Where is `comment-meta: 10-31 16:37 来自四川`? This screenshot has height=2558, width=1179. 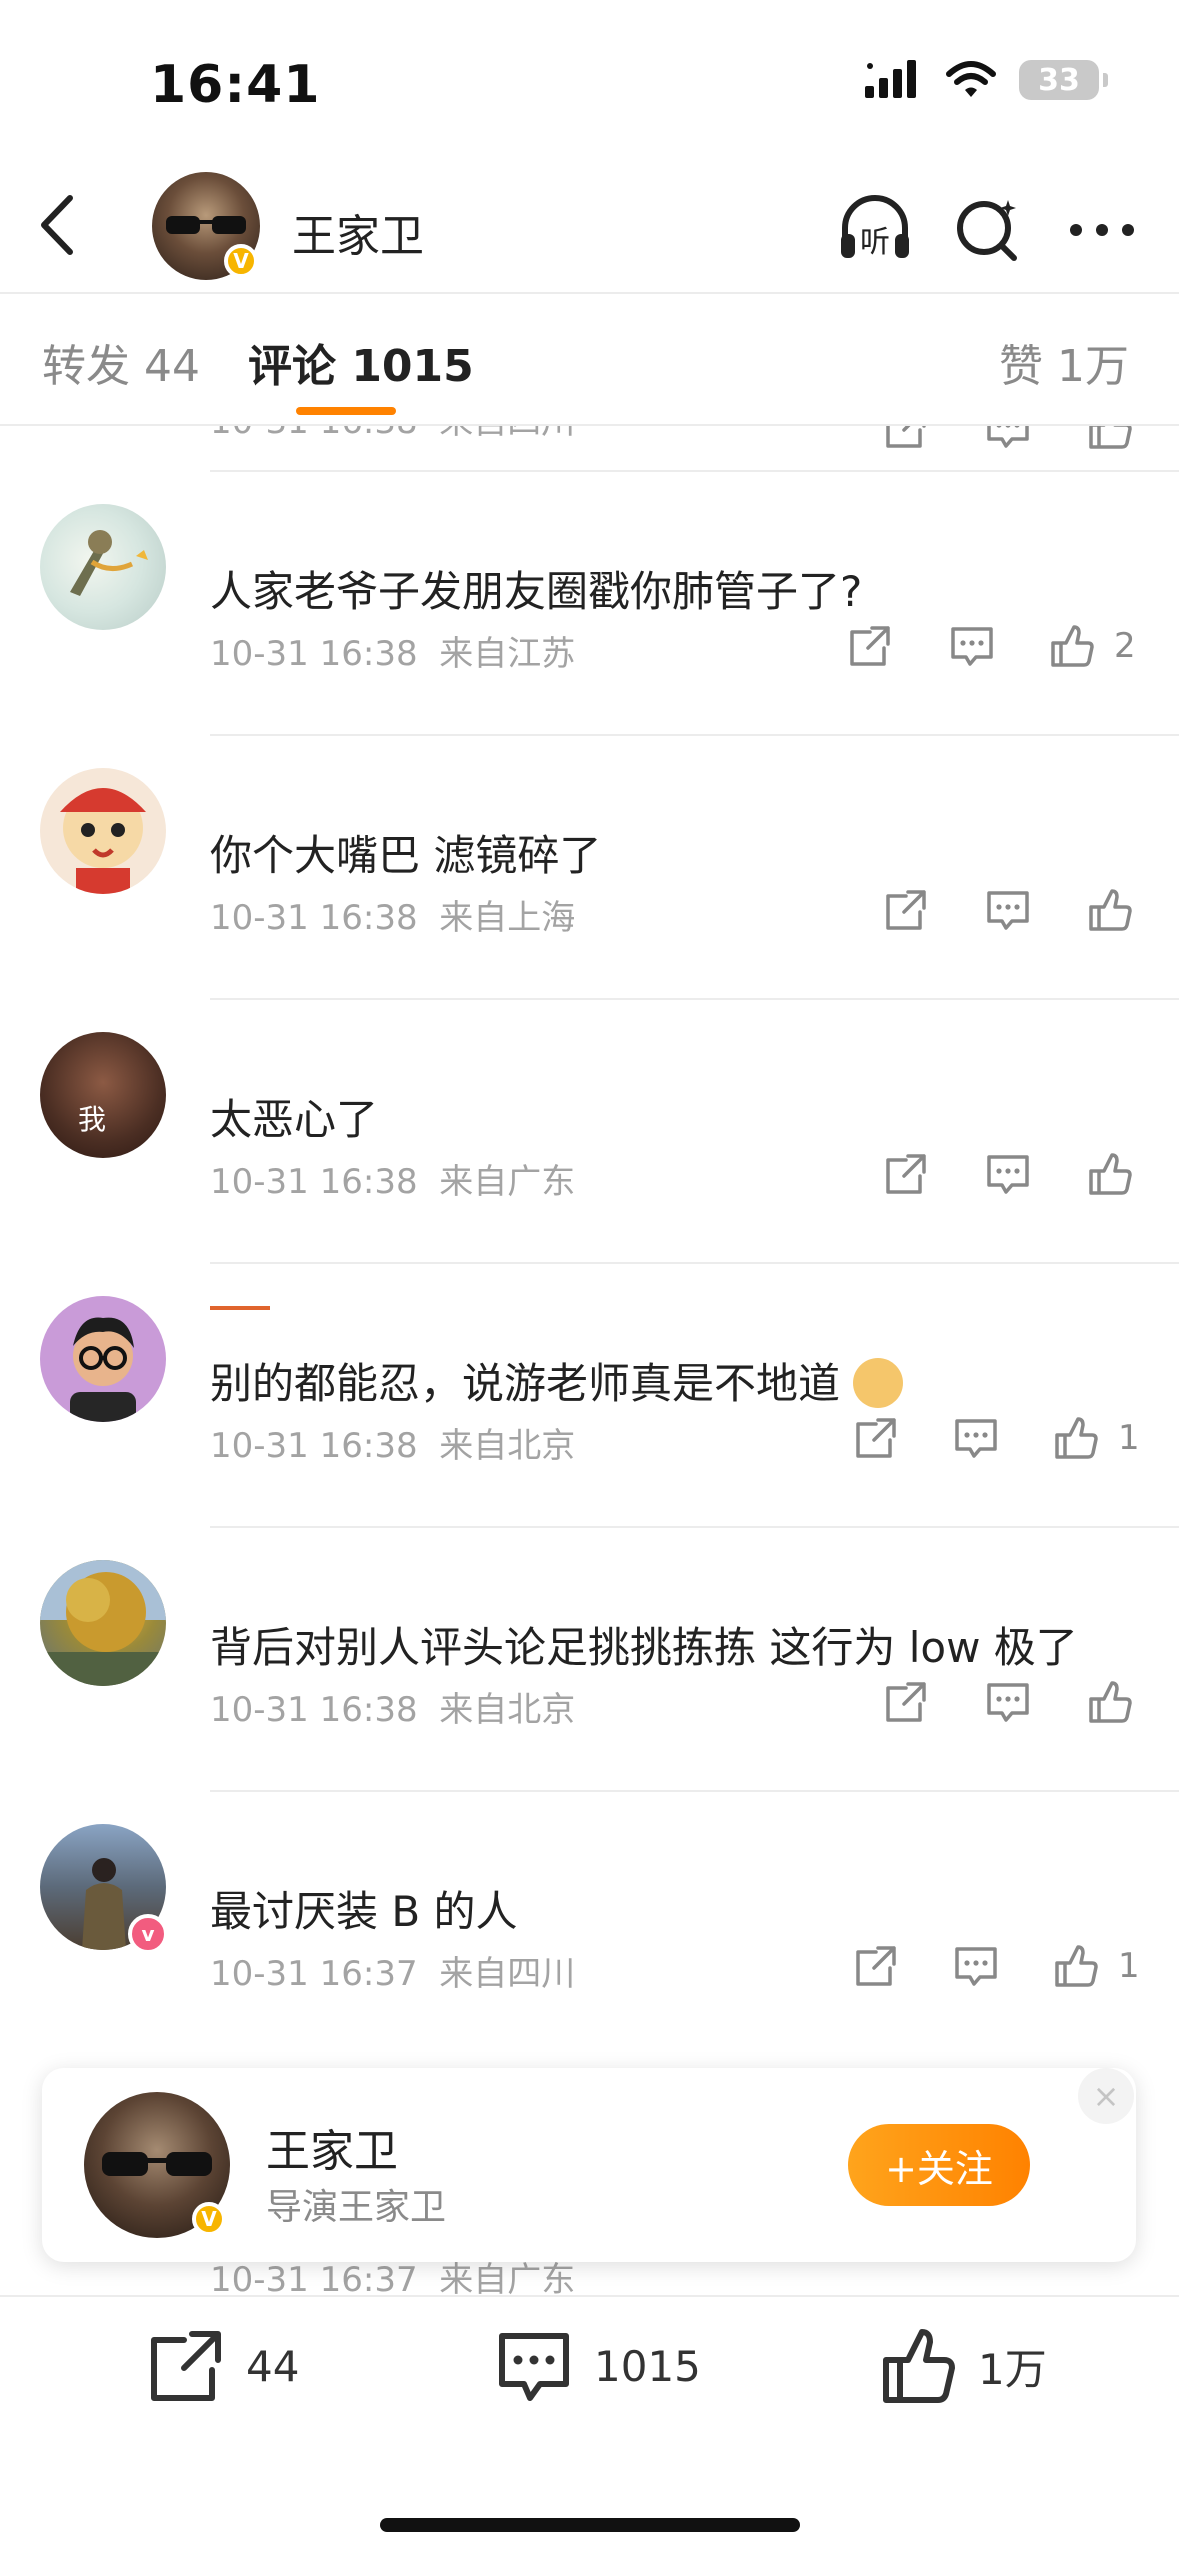
comment-meta: 10-31 16:37 来自四川 is located at coordinates (393, 1974).